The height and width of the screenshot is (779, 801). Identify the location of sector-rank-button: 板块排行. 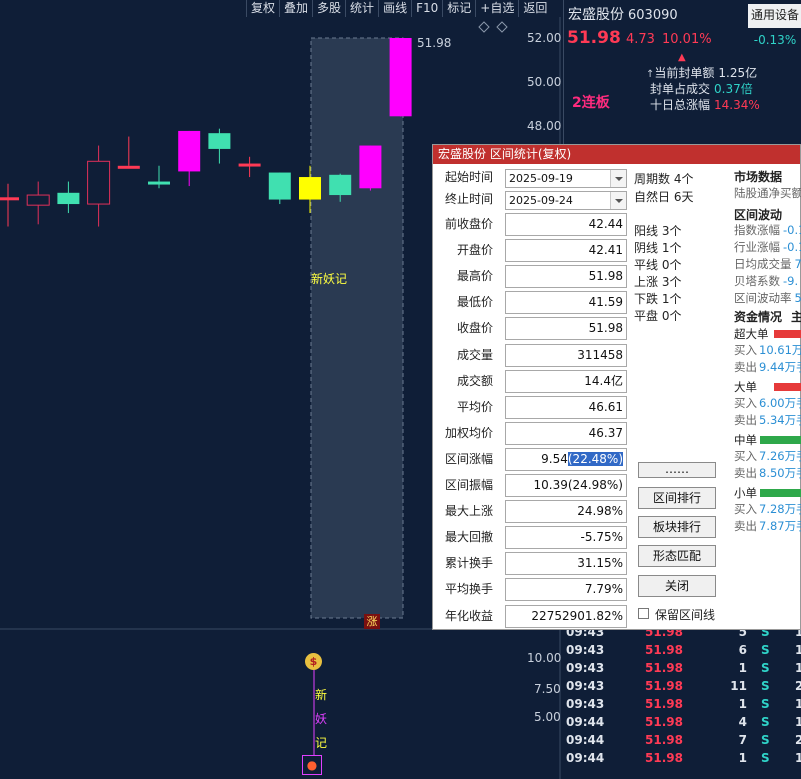
(677, 527).